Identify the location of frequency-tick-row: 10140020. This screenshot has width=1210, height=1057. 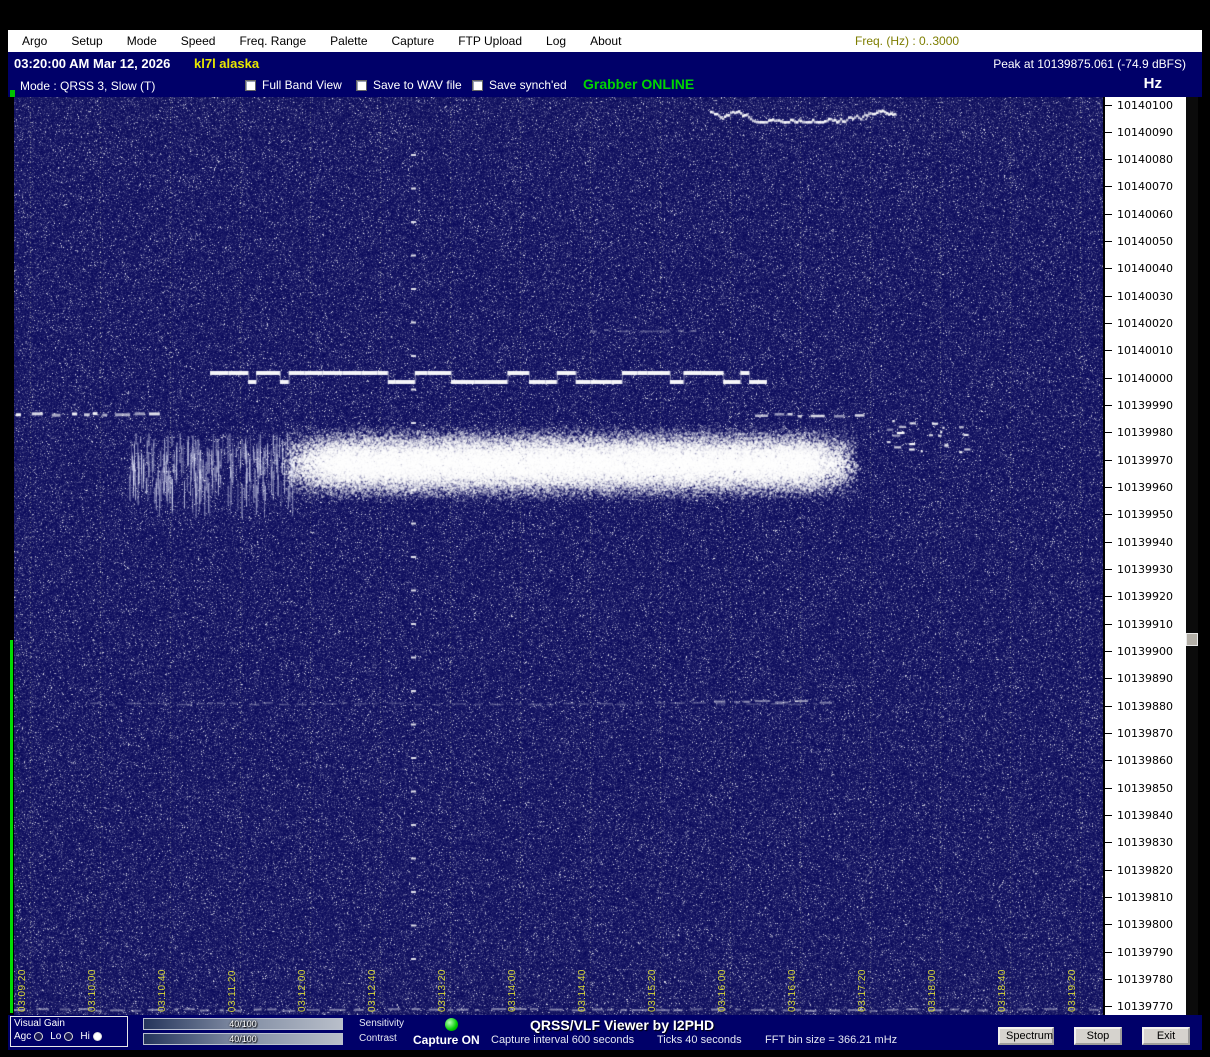
(1145, 323).